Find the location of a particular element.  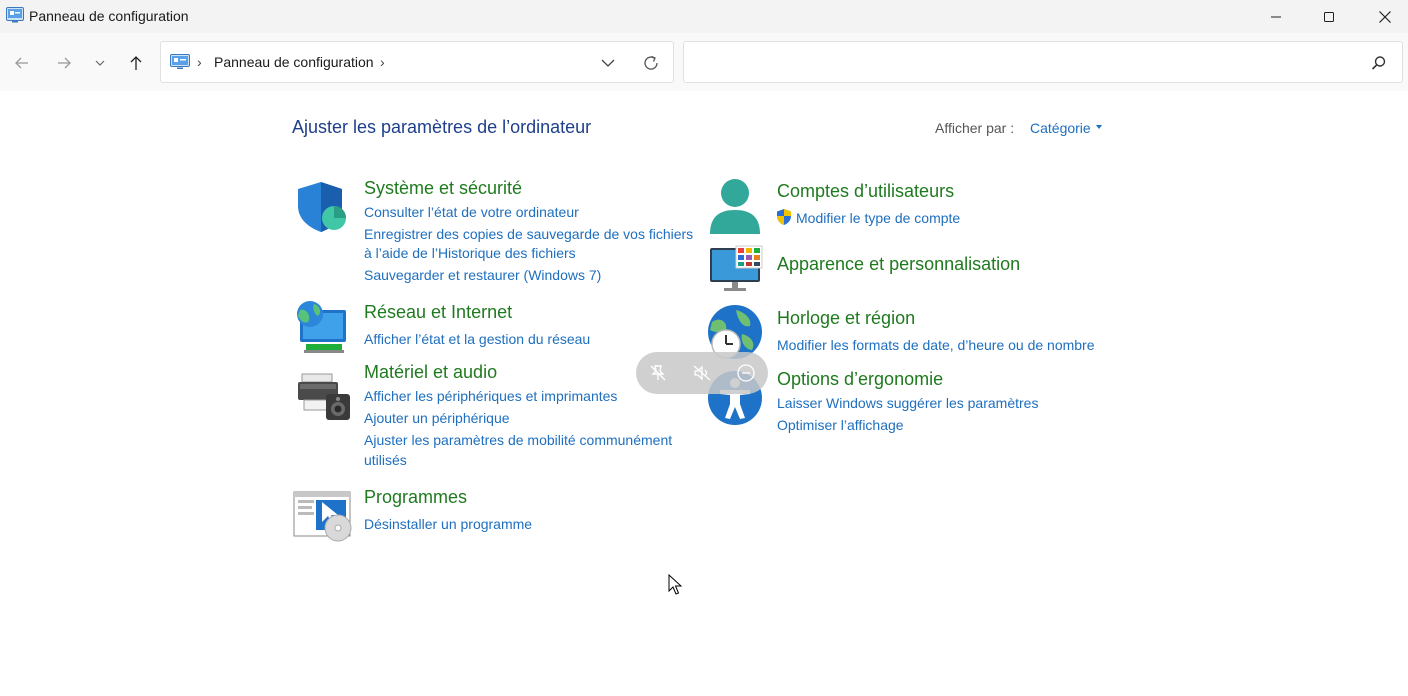

category-title-system-security: Système et sécurité is located at coordinates (443, 188).